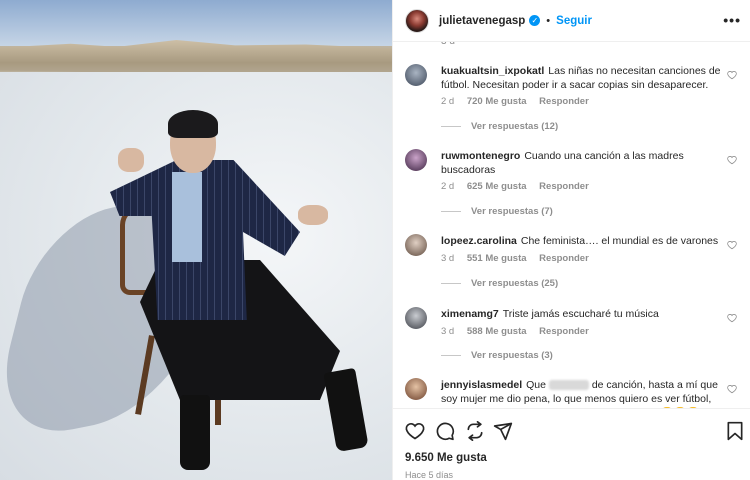 This screenshot has width=750, height=480. I want to click on comment-meta: 3 d 588 Me gusta Responder, so click(520, 331).